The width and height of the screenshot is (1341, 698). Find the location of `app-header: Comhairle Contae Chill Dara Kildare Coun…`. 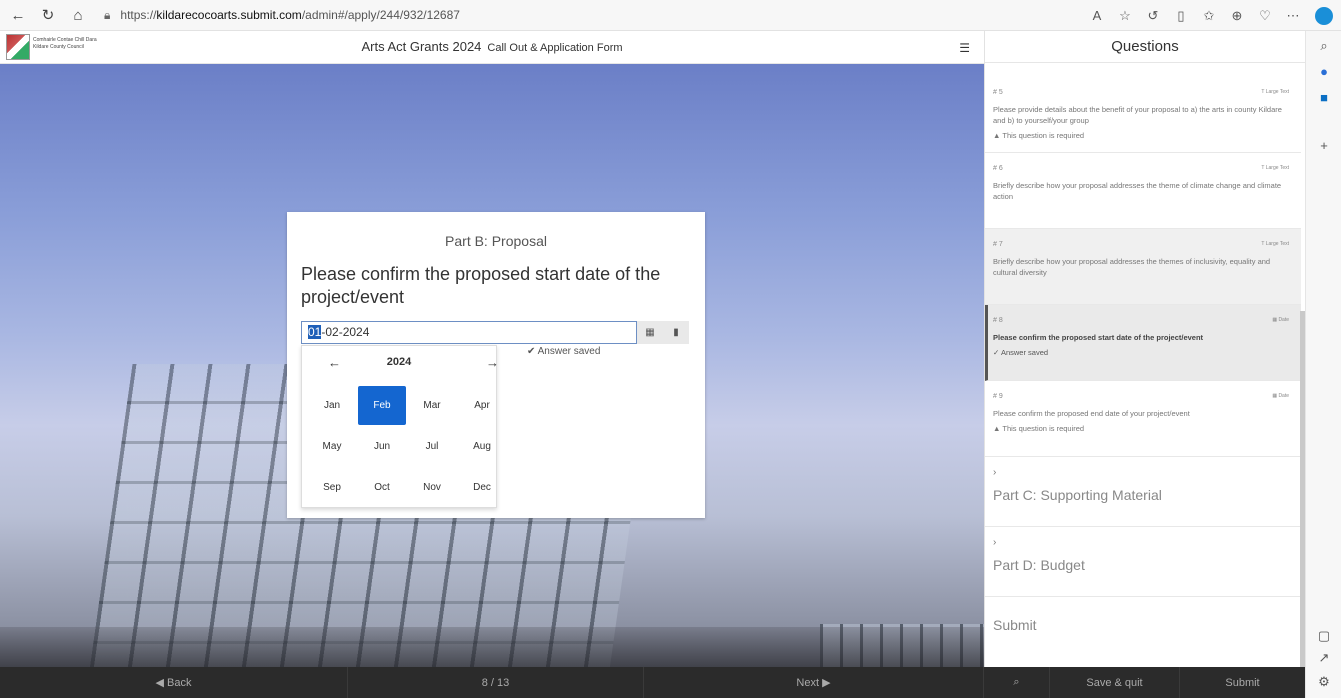

app-header: Comhairle Contae Chill Dara Kildare Coun… is located at coordinates (492, 47).